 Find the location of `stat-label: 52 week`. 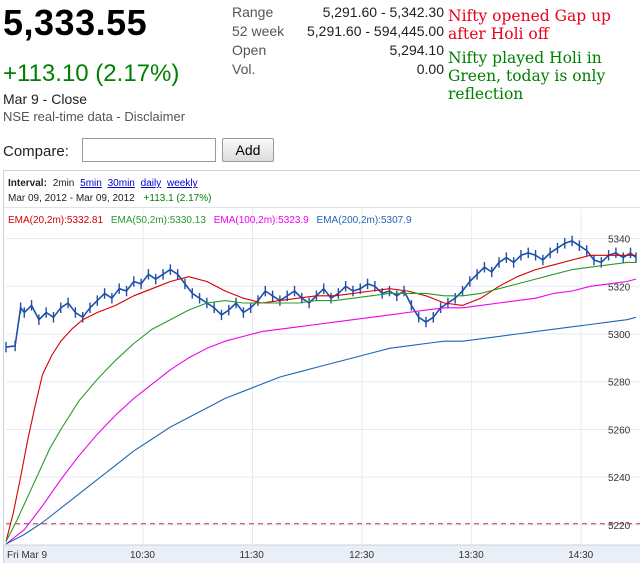

stat-label: 52 week is located at coordinates (258, 31).